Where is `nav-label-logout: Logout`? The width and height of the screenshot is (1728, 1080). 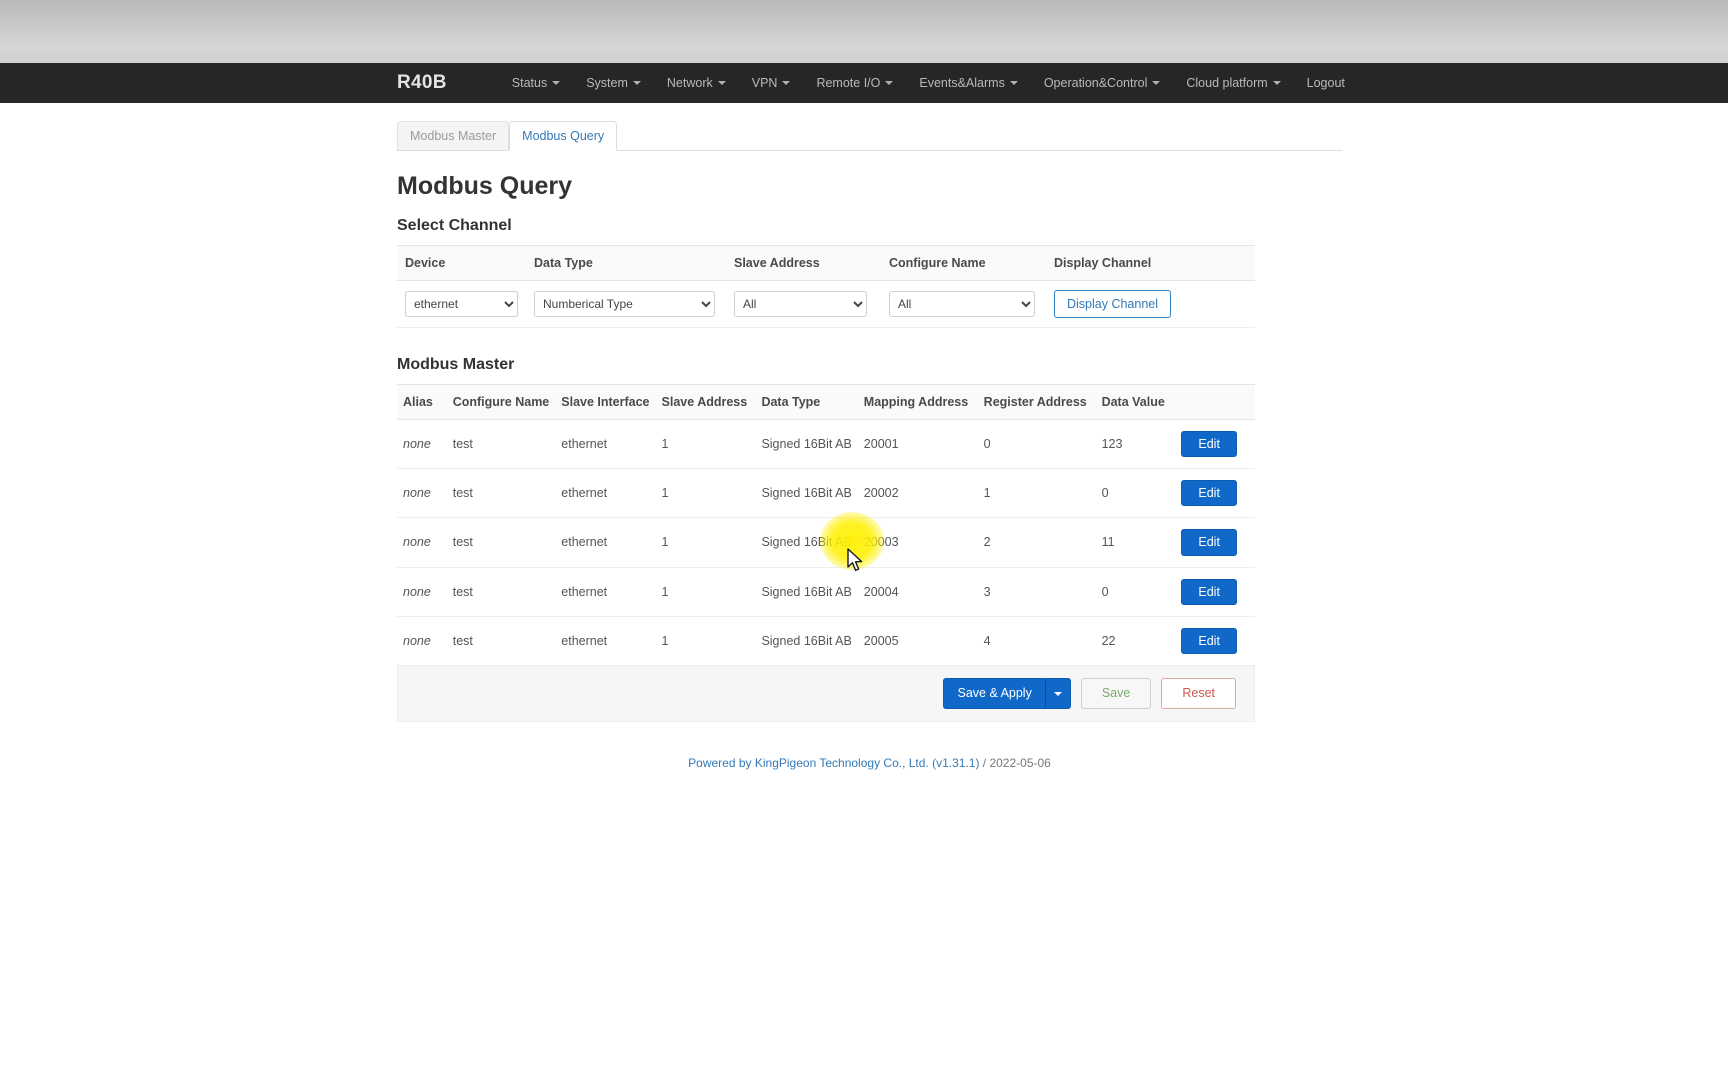 nav-label-logout: Logout is located at coordinates (1325, 83).